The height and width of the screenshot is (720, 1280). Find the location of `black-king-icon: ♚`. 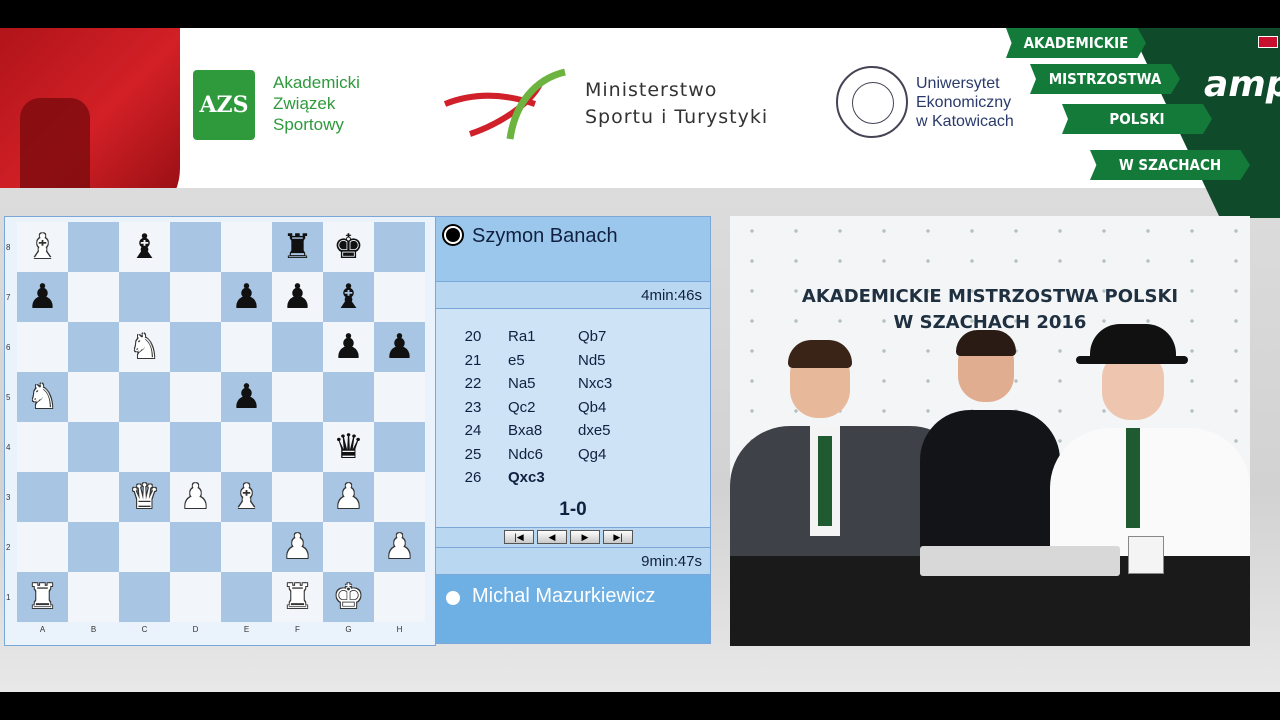

black-king-icon: ♚ is located at coordinates (348, 247).